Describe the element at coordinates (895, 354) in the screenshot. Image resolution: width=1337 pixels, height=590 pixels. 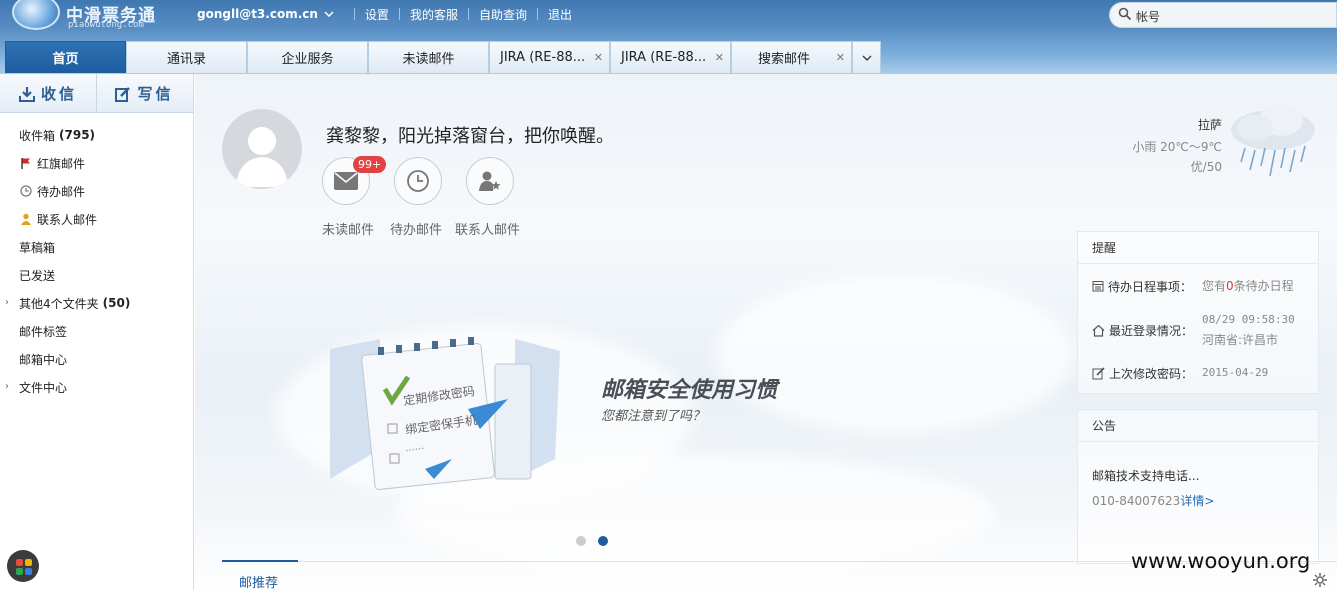
I see `cloud-bg` at that location.